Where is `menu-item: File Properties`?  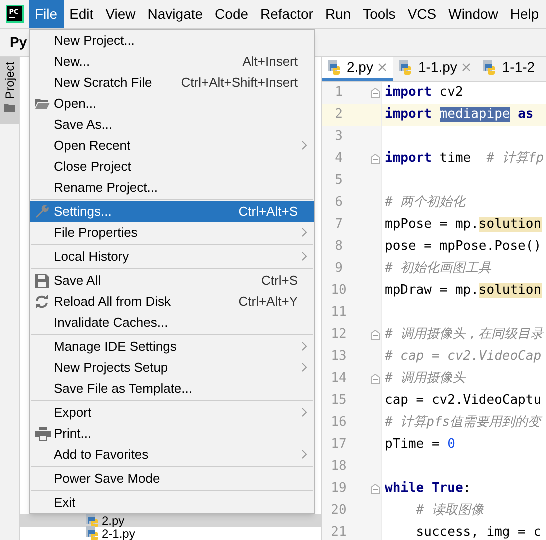
menu-item: File Properties is located at coordinates (172, 232).